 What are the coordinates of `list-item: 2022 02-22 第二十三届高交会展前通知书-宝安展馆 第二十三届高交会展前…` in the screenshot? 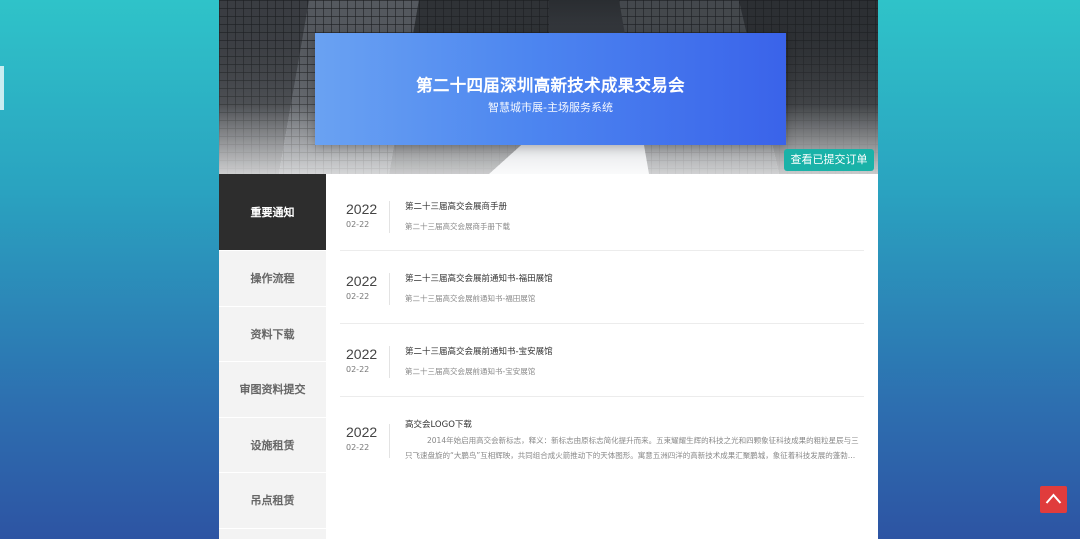 It's located at (602, 360).